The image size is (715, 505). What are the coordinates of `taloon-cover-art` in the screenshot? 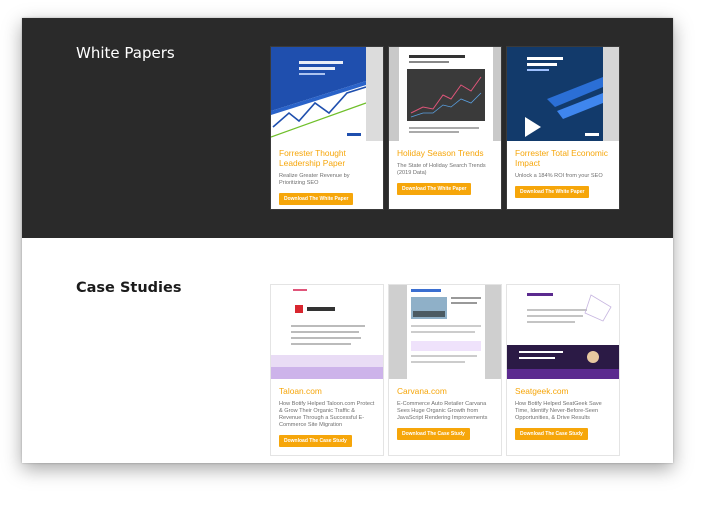 It's located at (327, 332).